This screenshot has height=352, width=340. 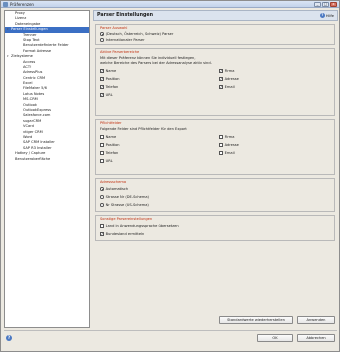 What do you see at coordinates (102, 34) in the screenshot?
I see `radio-dach-icon` at bounding box center [102, 34].